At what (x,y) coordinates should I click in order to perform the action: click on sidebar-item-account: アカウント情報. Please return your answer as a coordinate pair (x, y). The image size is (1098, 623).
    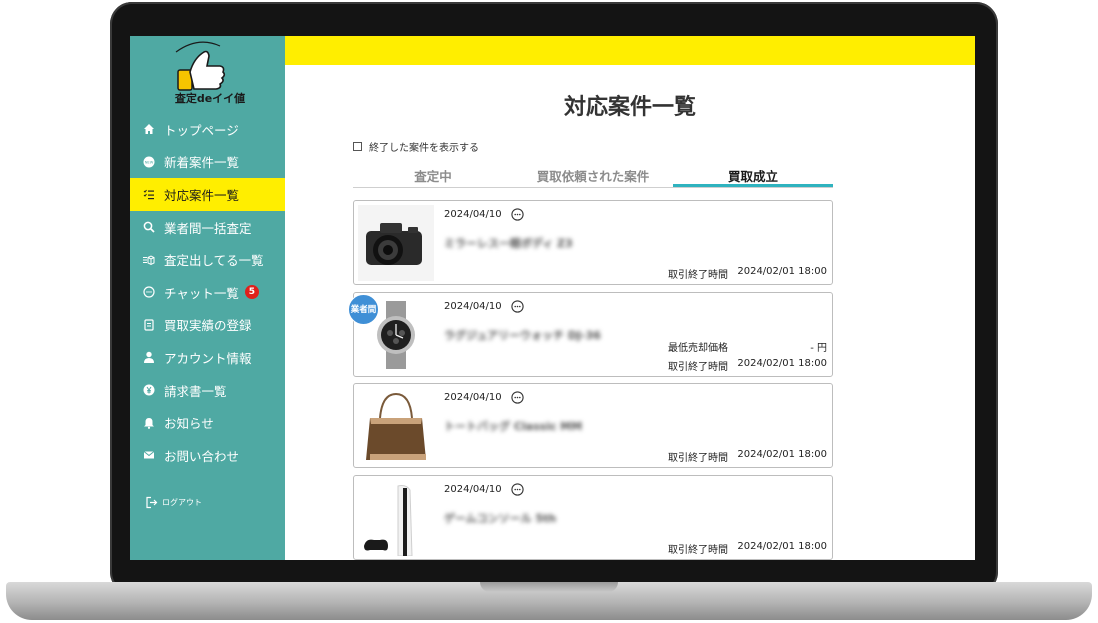
    Looking at the image, I should click on (207, 357).